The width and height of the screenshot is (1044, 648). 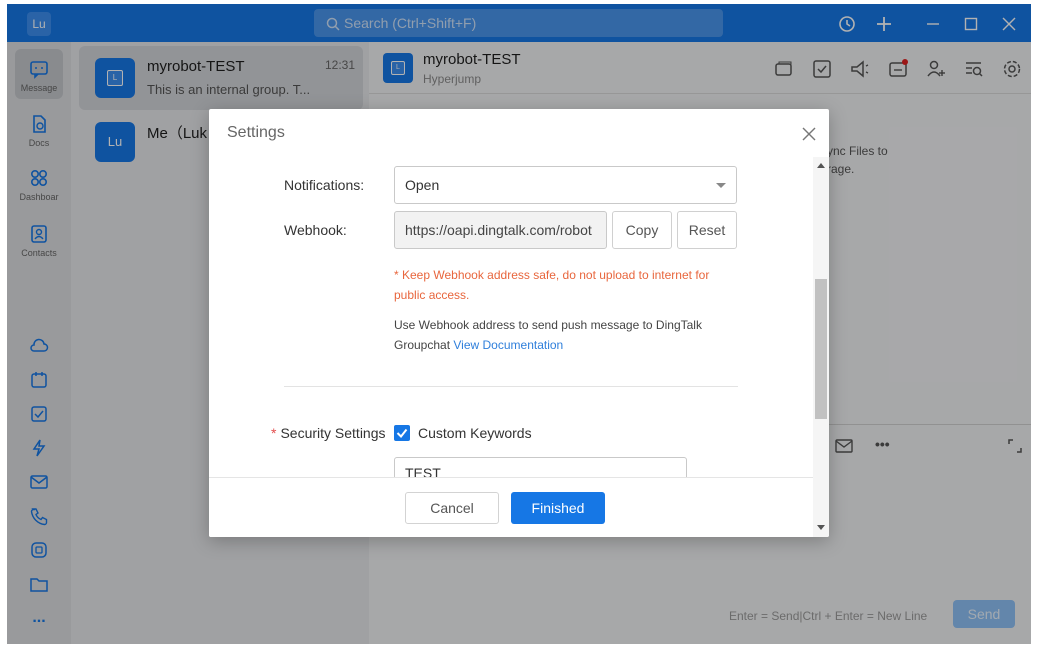 I want to click on dialog-scrollbar, so click(x=821, y=347).